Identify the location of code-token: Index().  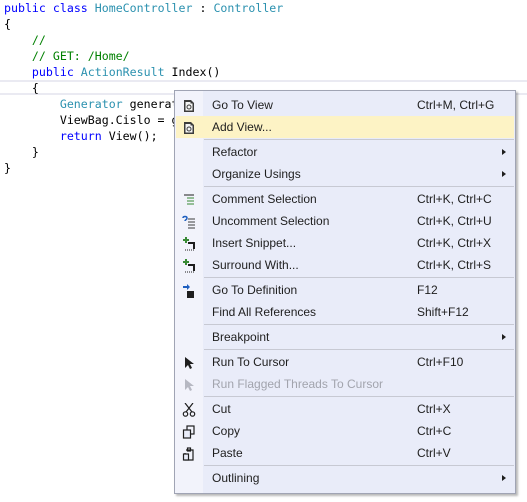
(192, 72).